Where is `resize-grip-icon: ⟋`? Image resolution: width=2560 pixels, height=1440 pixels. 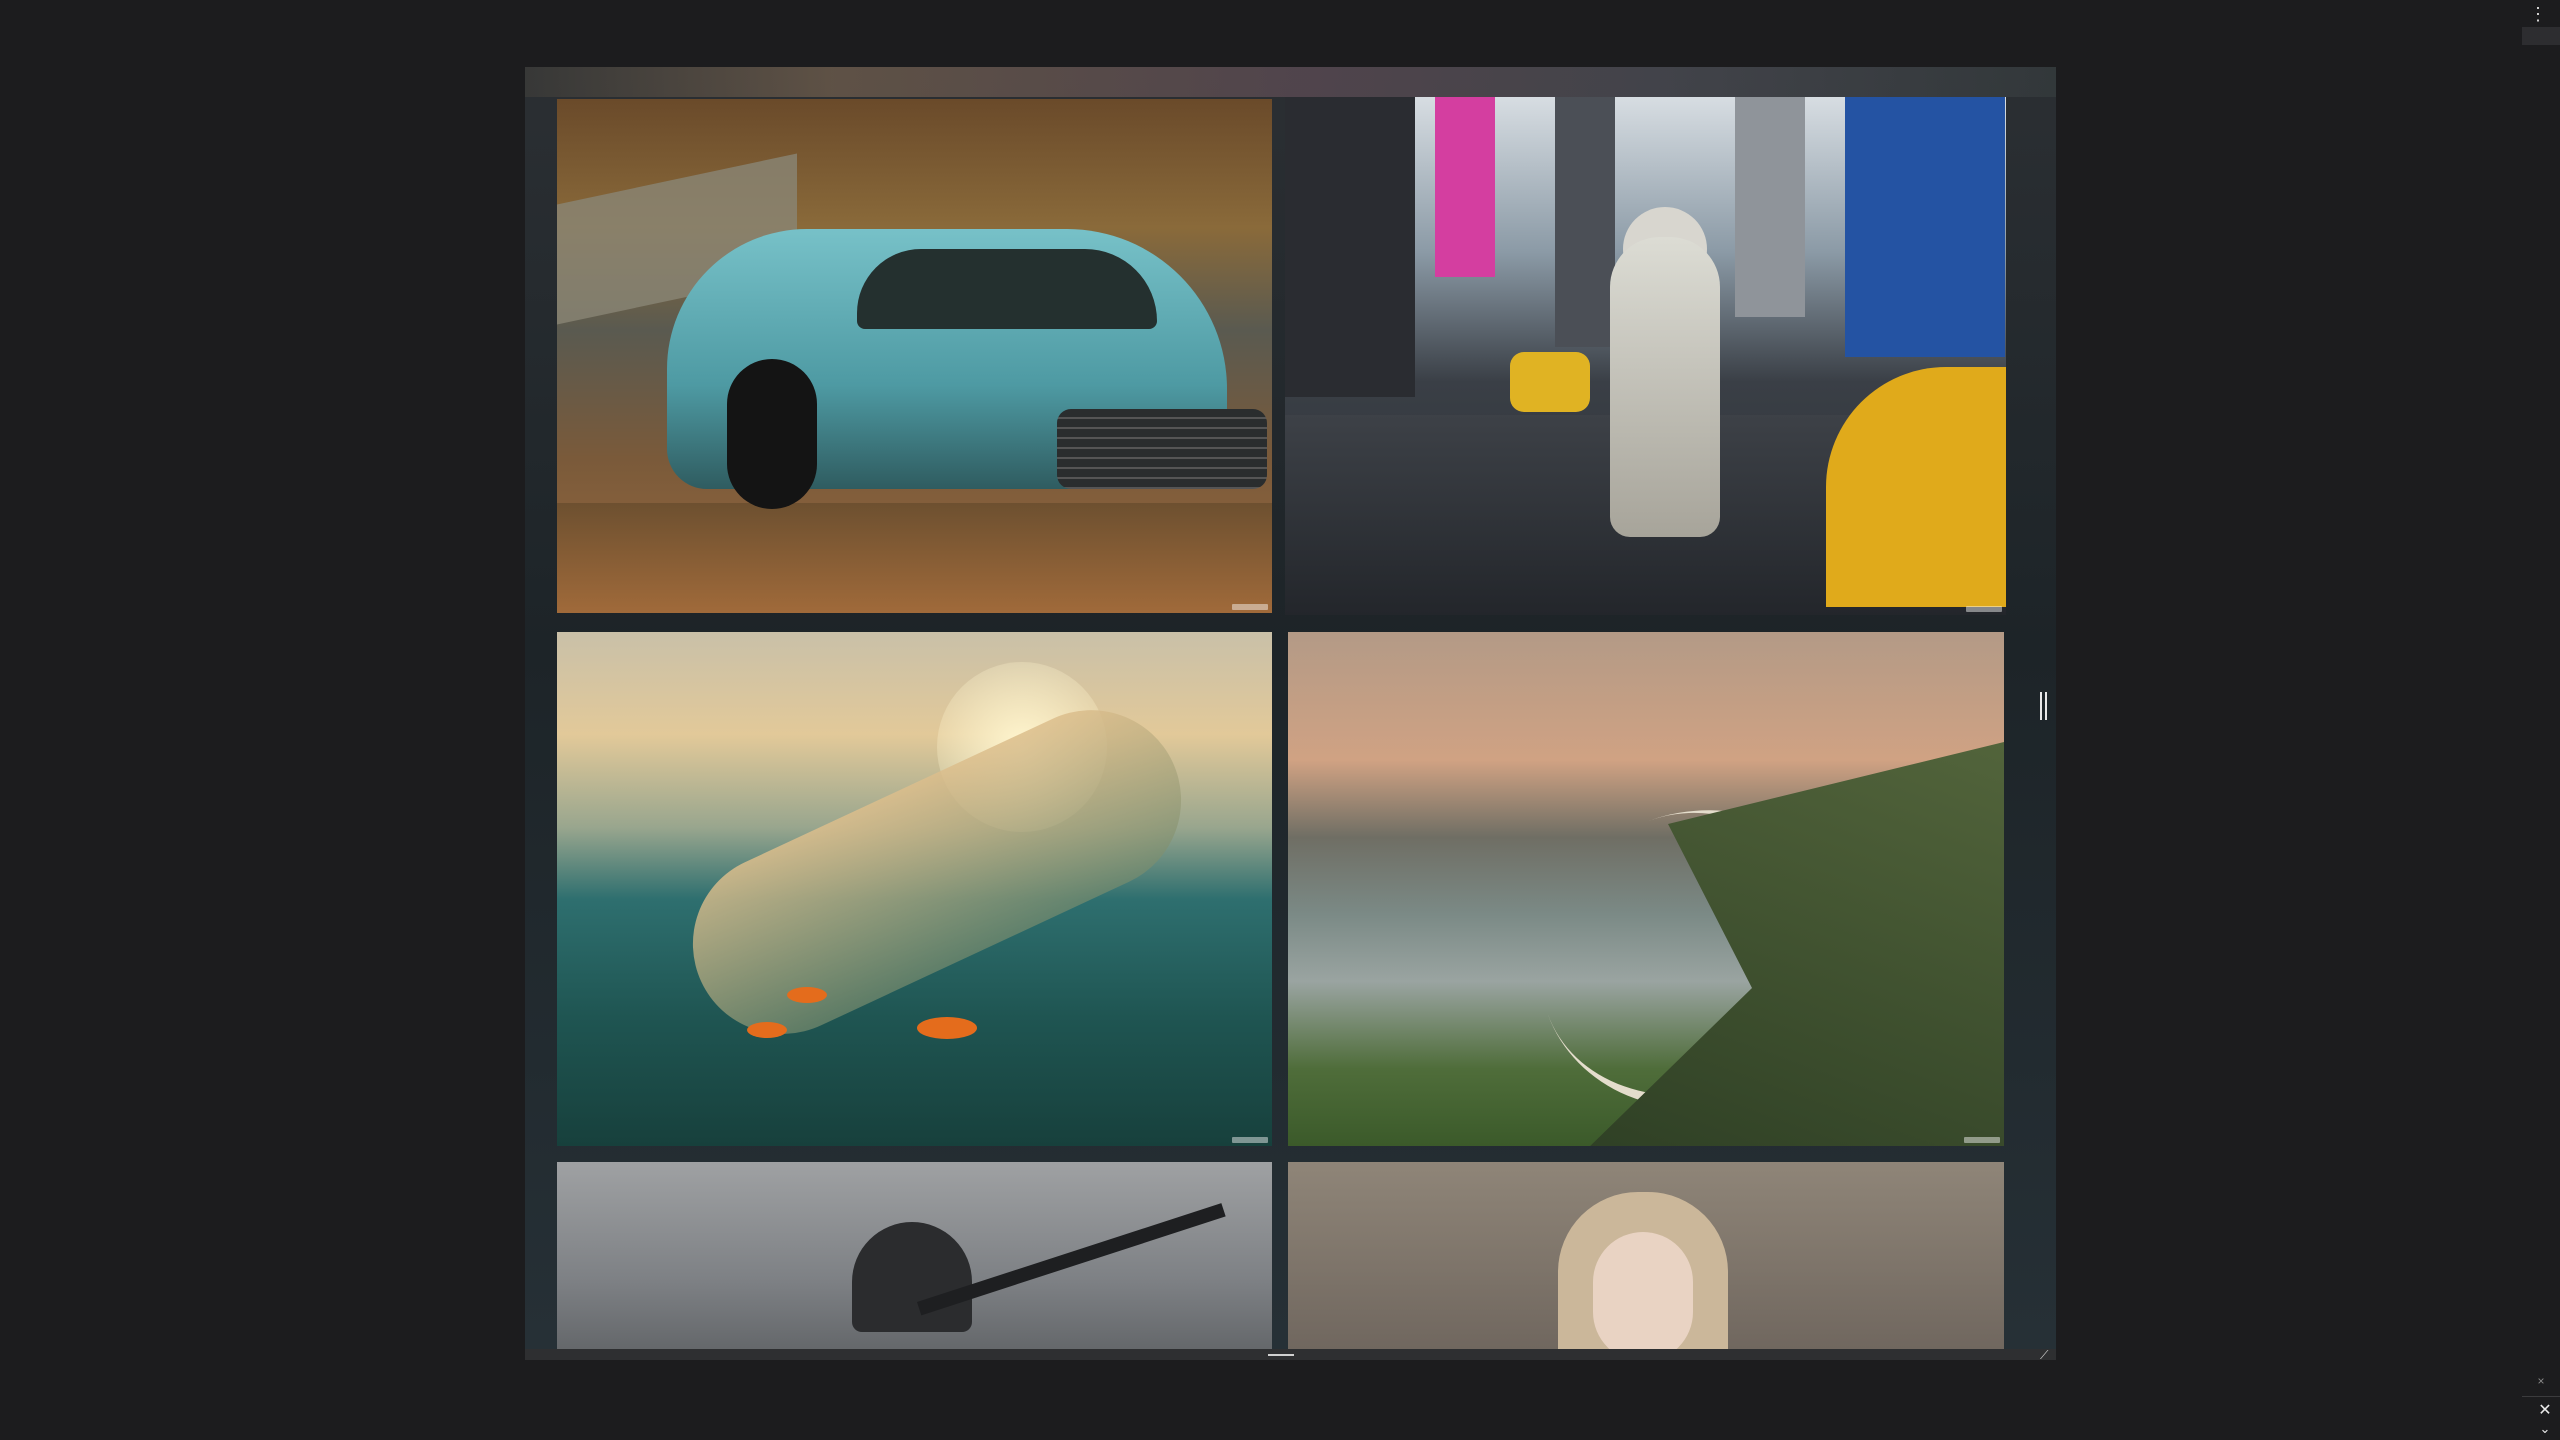
resize-grip-icon: ⟋ is located at coordinates (2047, 1355).